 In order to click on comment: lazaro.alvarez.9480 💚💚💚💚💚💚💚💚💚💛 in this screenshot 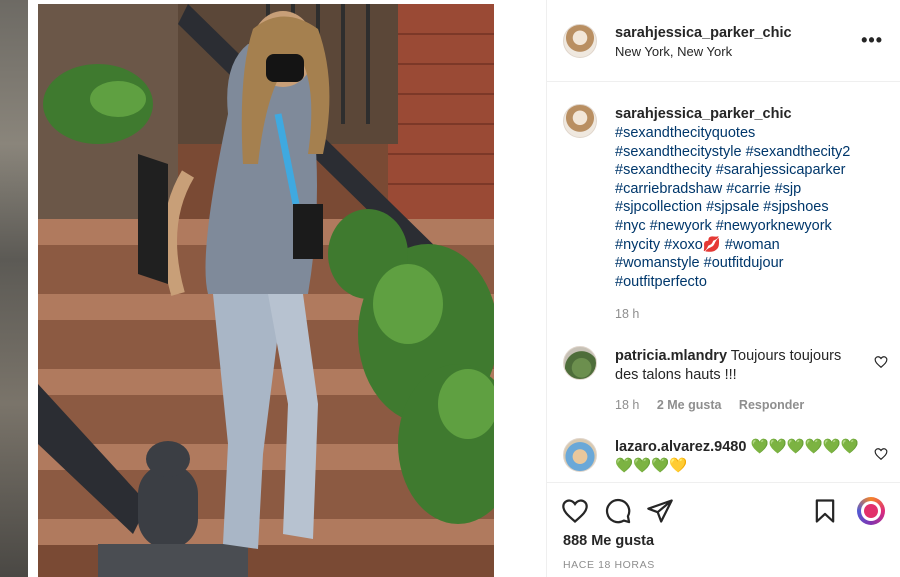, I will do `click(740, 456)`.